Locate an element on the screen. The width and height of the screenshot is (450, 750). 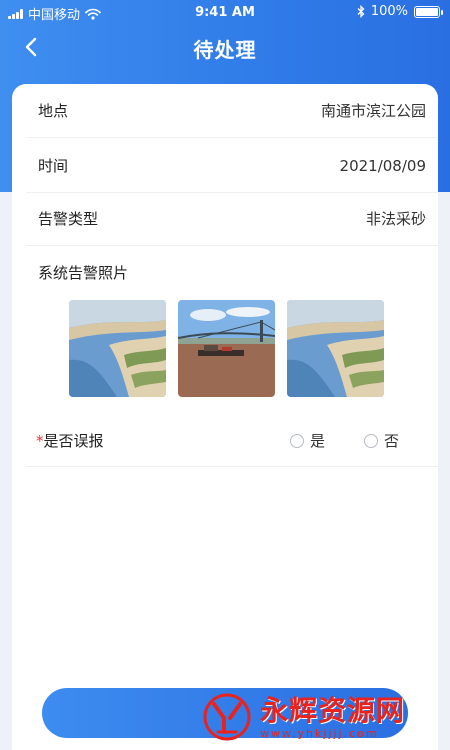
status-bar: 中国移动 9:41 AM 100% is located at coordinates (225, 14).